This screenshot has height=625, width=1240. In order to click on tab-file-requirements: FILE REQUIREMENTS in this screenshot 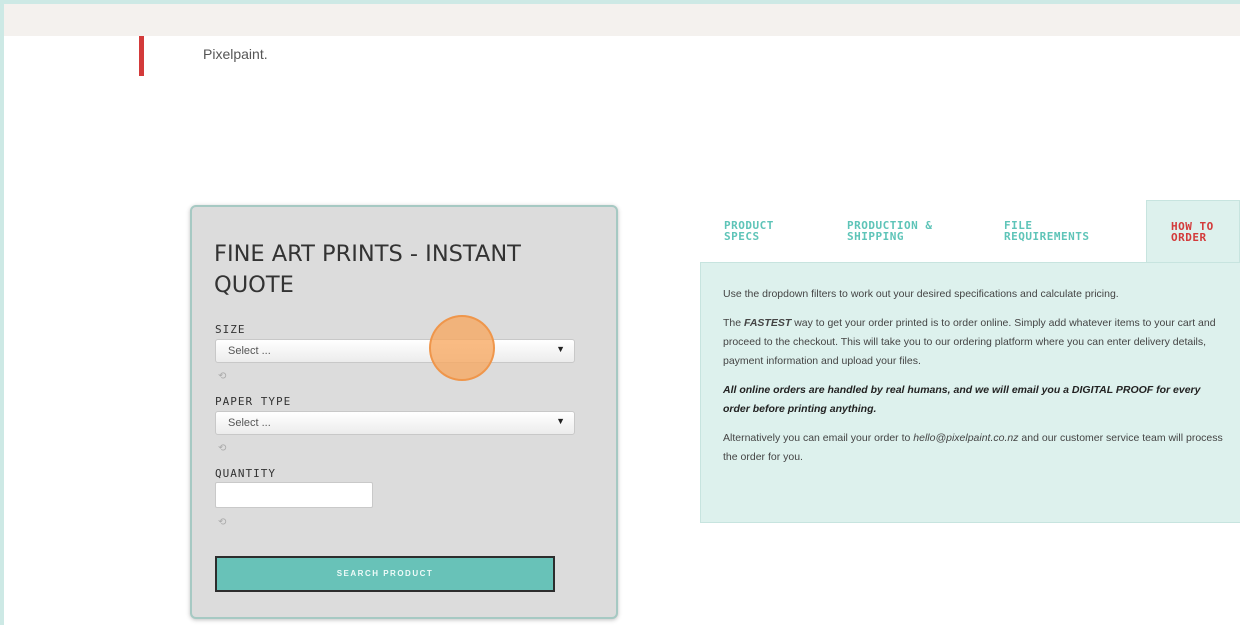, I will do `click(1046, 231)`.